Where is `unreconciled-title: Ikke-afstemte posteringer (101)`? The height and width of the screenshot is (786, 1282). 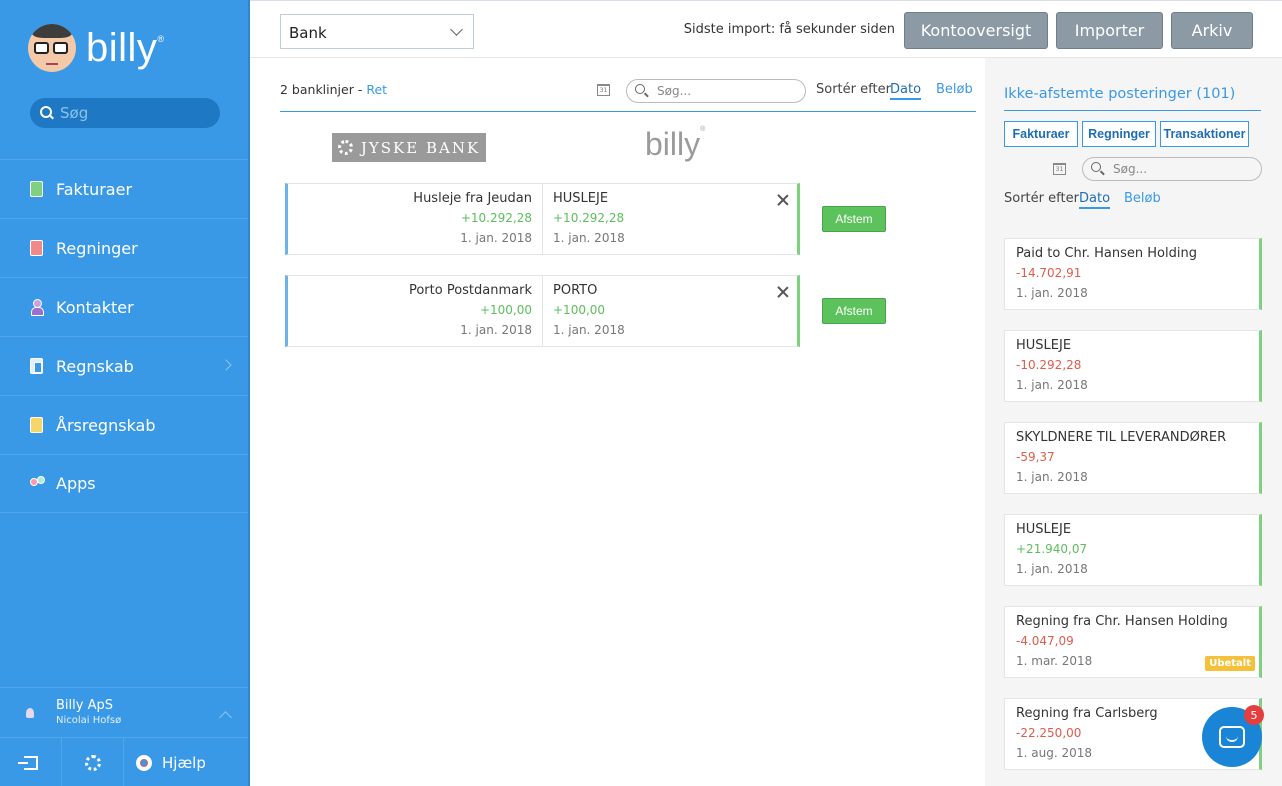
unreconciled-title: Ikke-afstemte posteringer (101) is located at coordinates (1132, 98).